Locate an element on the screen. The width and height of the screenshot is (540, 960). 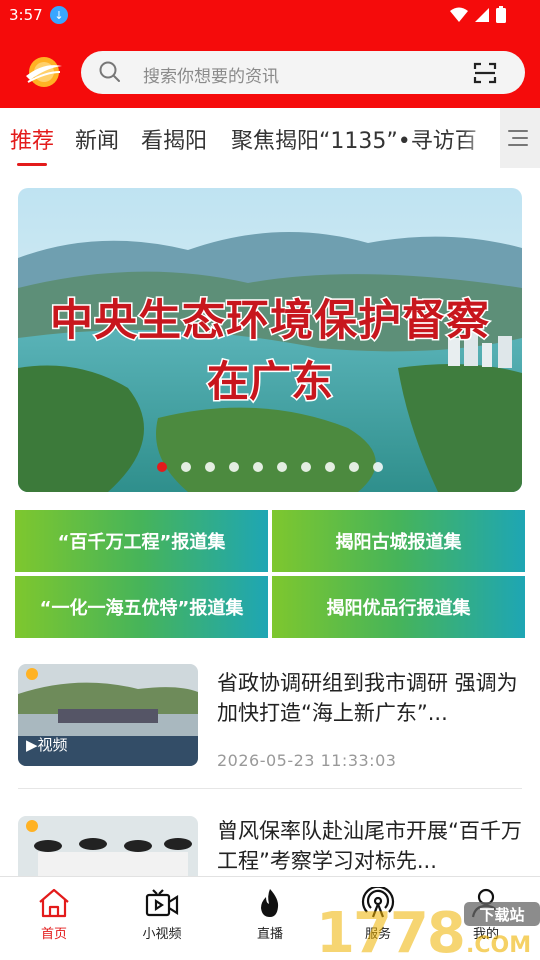
channel-tabs: 推荐 新闻 看揭阳 聚焦揭阳“1135”•寻访百 is located at coordinates (270, 138).